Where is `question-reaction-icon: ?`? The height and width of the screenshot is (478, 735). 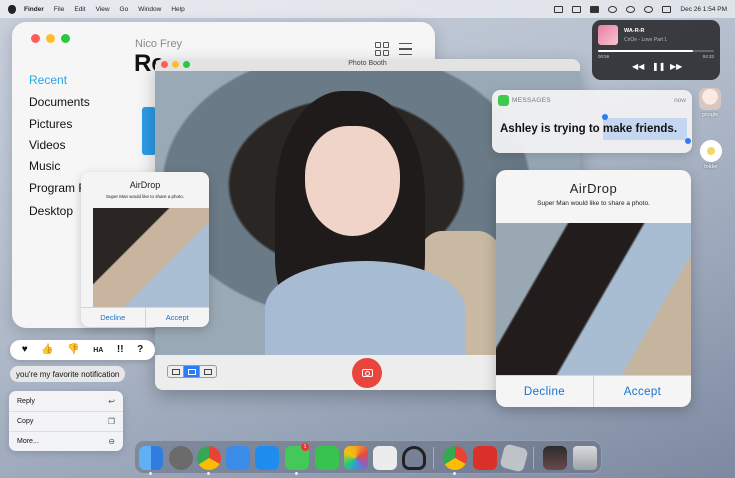
question-reaction-icon: ? is located at coordinates (140, 350).